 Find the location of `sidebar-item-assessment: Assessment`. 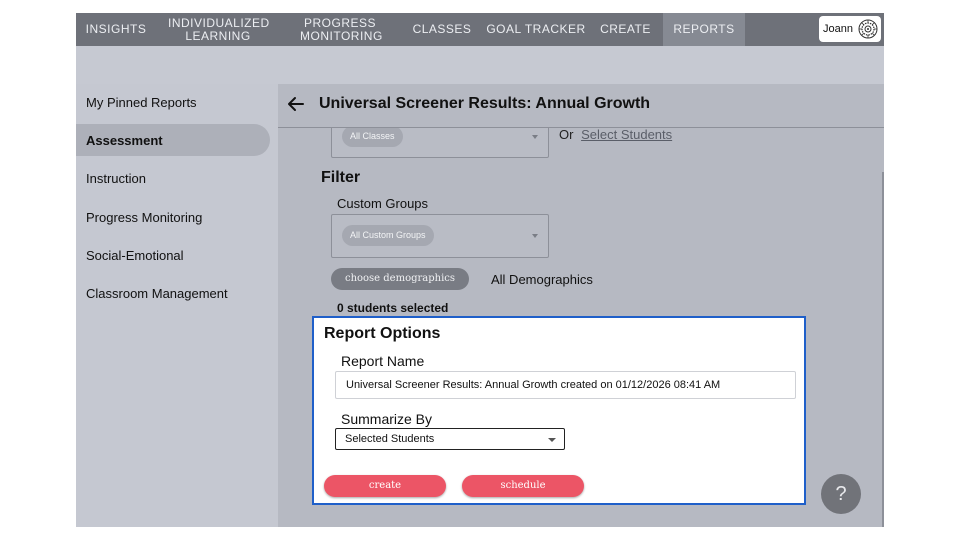

sidebar-item-assessment: Assessment is located at coordinates (173, 140).